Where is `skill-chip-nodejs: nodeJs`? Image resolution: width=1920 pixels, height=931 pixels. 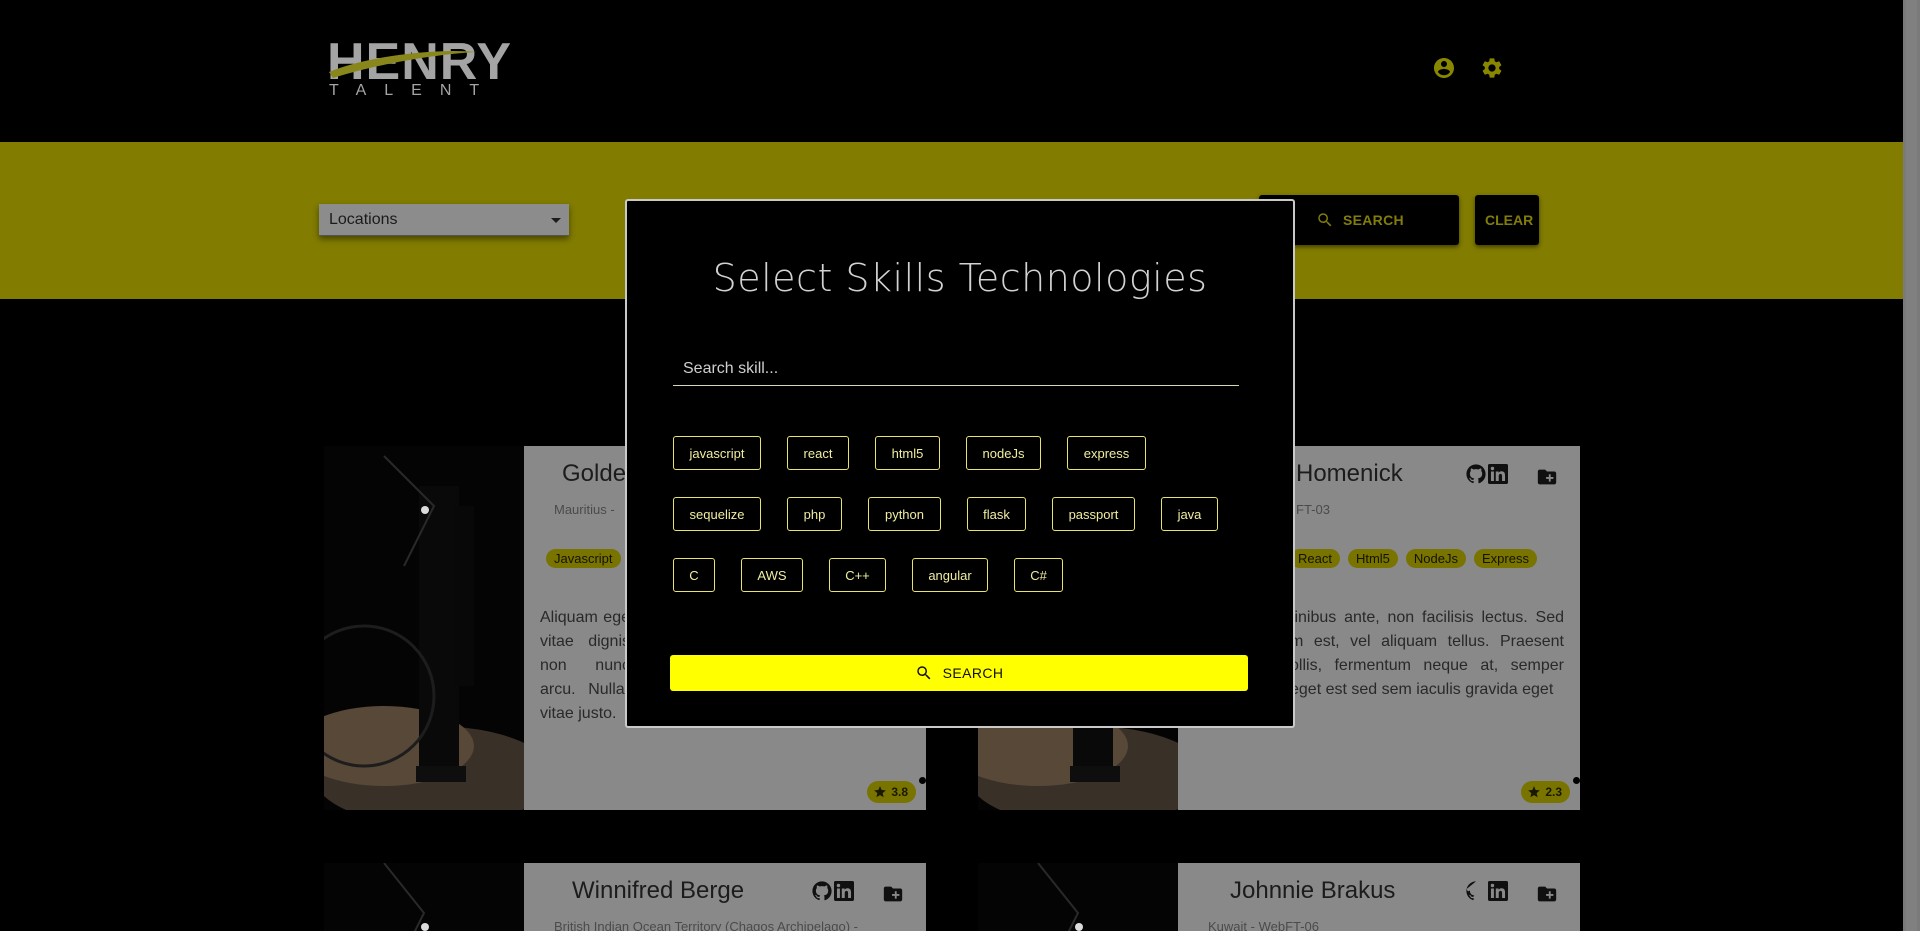 skill-chip-nodejs: nodeJs is located at coordinates (1003, 453).